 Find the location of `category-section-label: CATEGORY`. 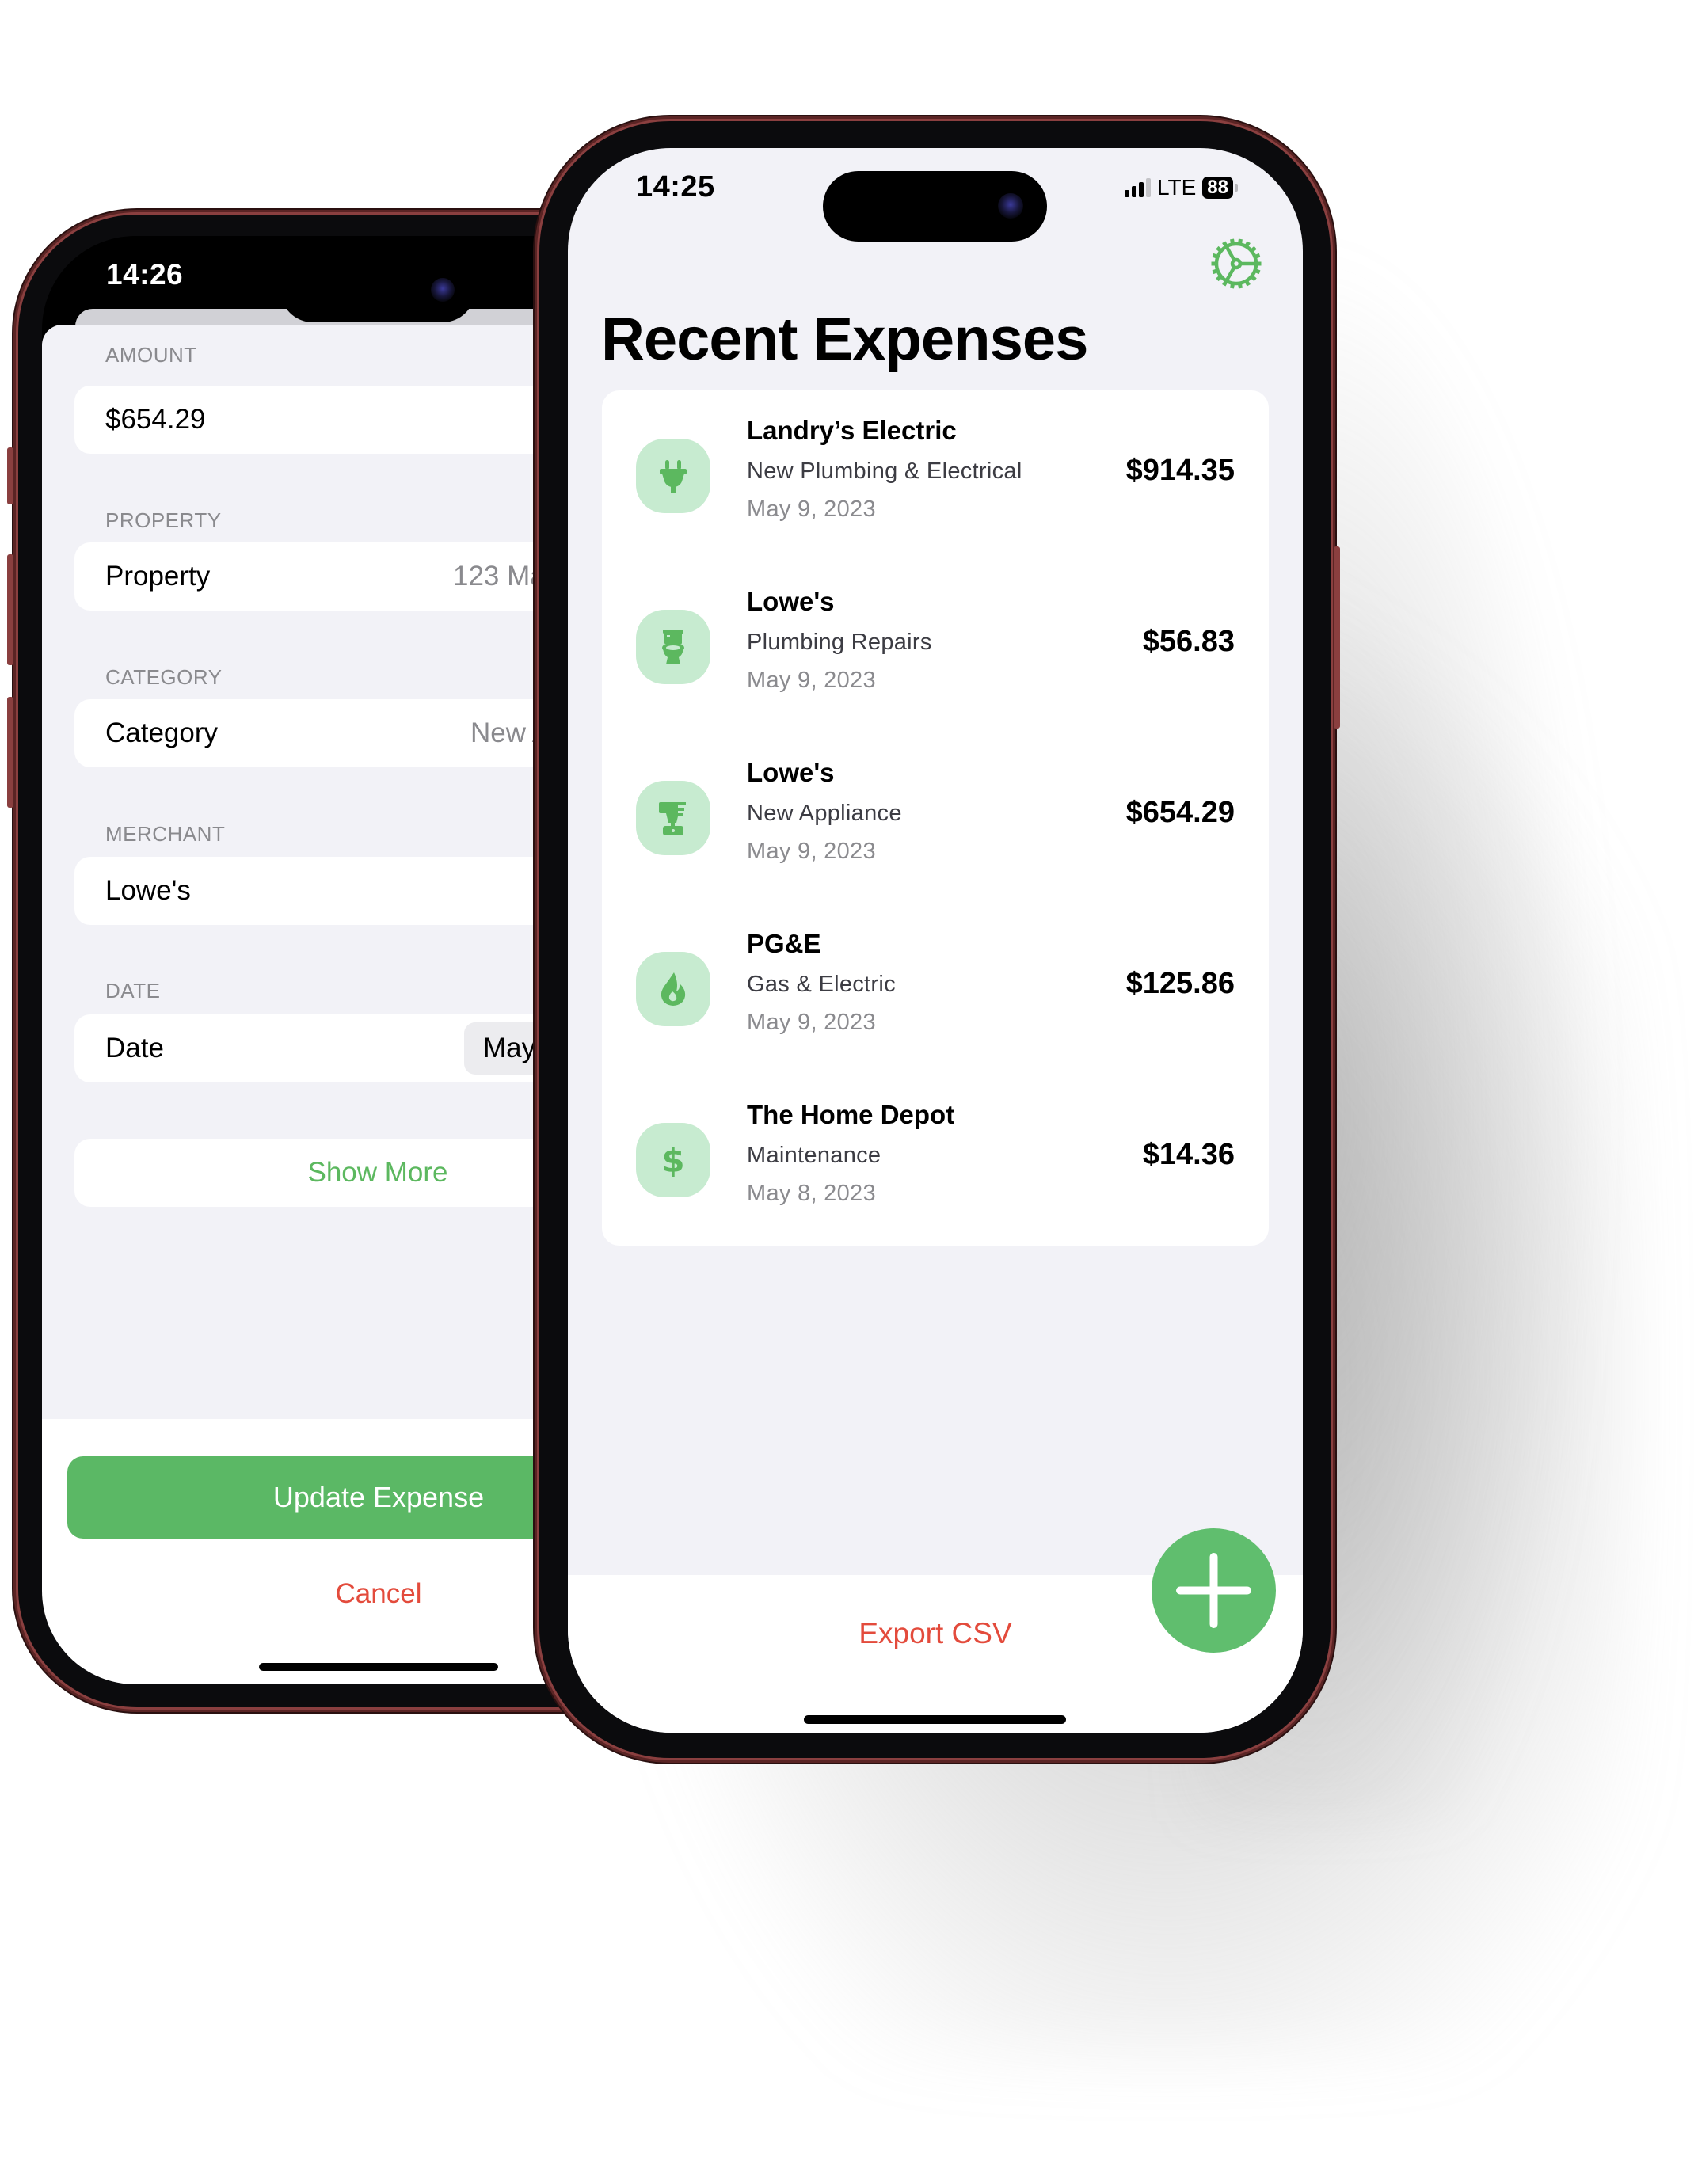

category-section-label: CATEGORY is located at coordinates (164, 677).